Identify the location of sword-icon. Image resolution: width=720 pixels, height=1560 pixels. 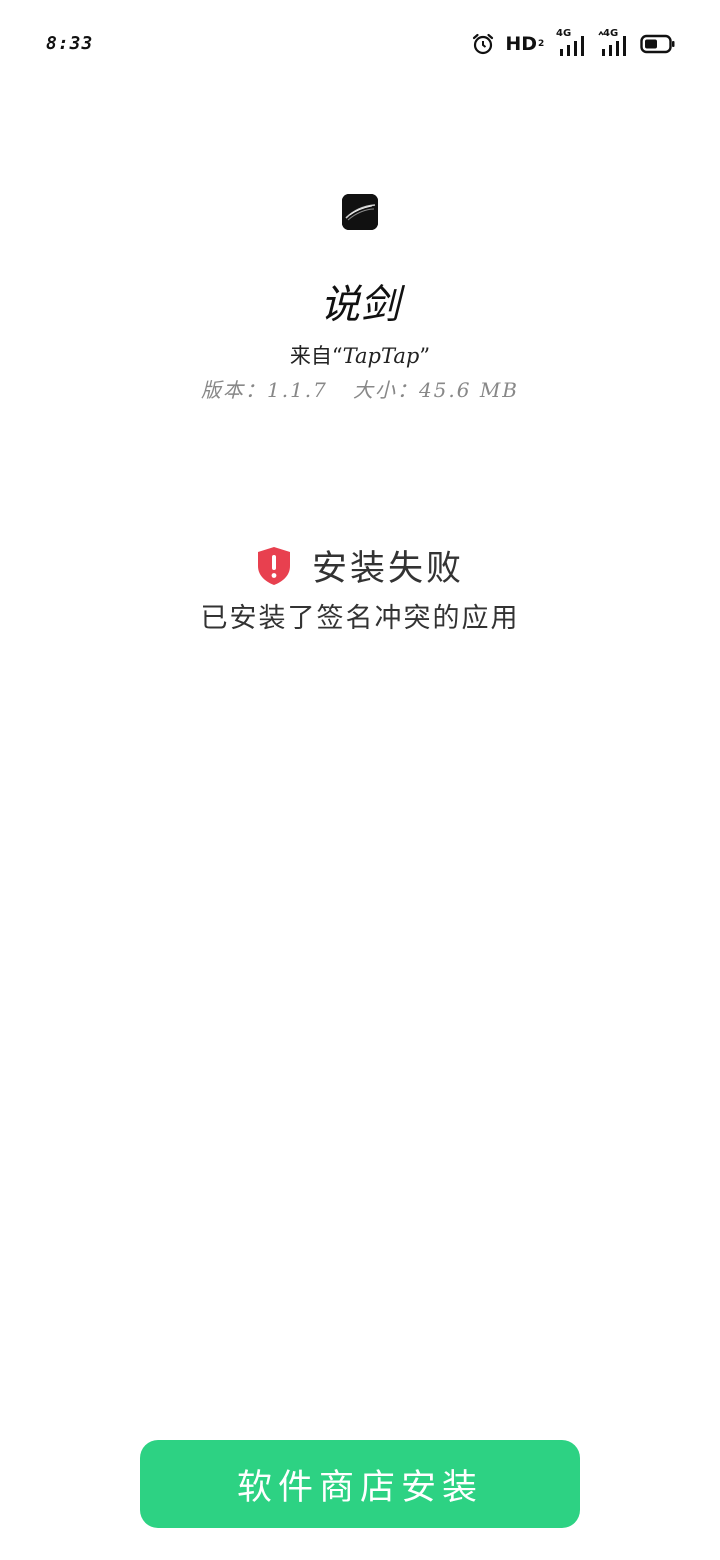
(360, 212).